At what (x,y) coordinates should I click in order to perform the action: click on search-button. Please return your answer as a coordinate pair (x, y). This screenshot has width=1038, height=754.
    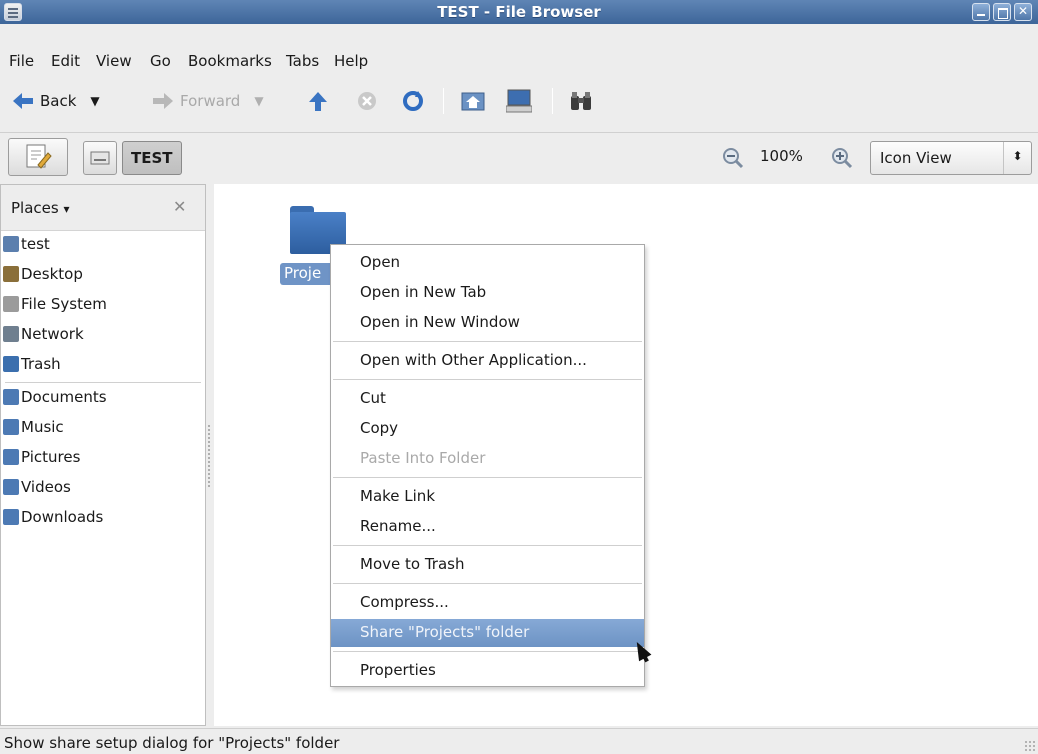
    Looking at the image, I should click on (581, 101).